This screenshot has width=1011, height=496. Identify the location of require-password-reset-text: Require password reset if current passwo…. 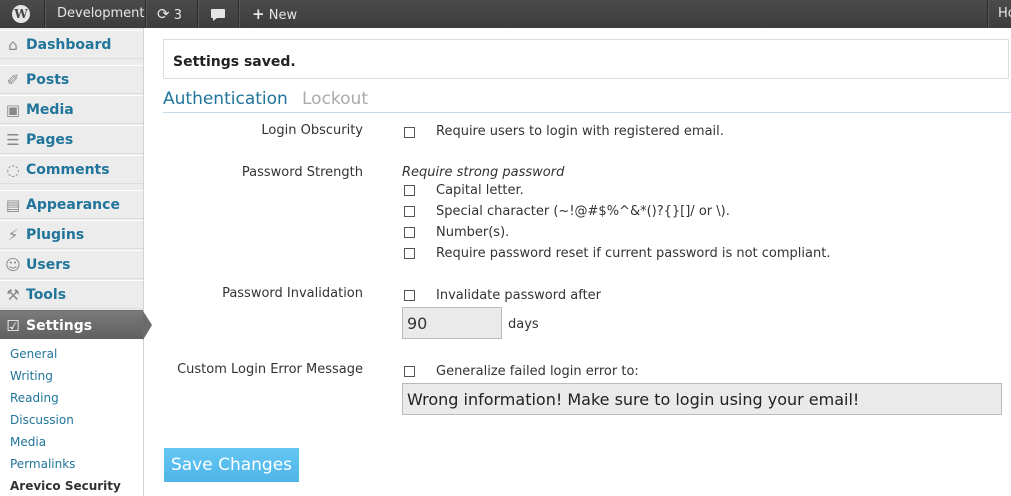
(633, 253).